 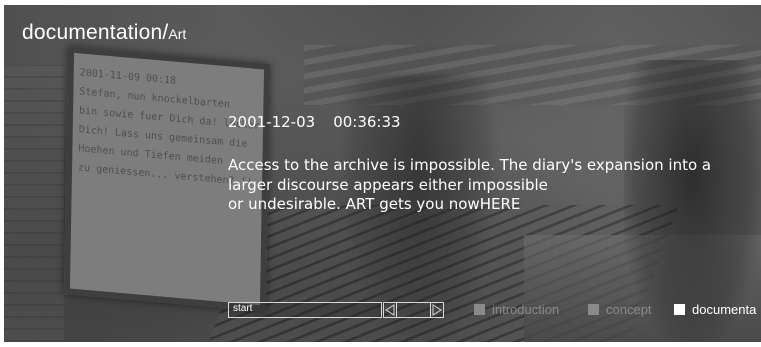 What do you see at coordinates (629, 309) in the screenshot?
I see `nav-item-label: concept` at bounding box center [629, 309].